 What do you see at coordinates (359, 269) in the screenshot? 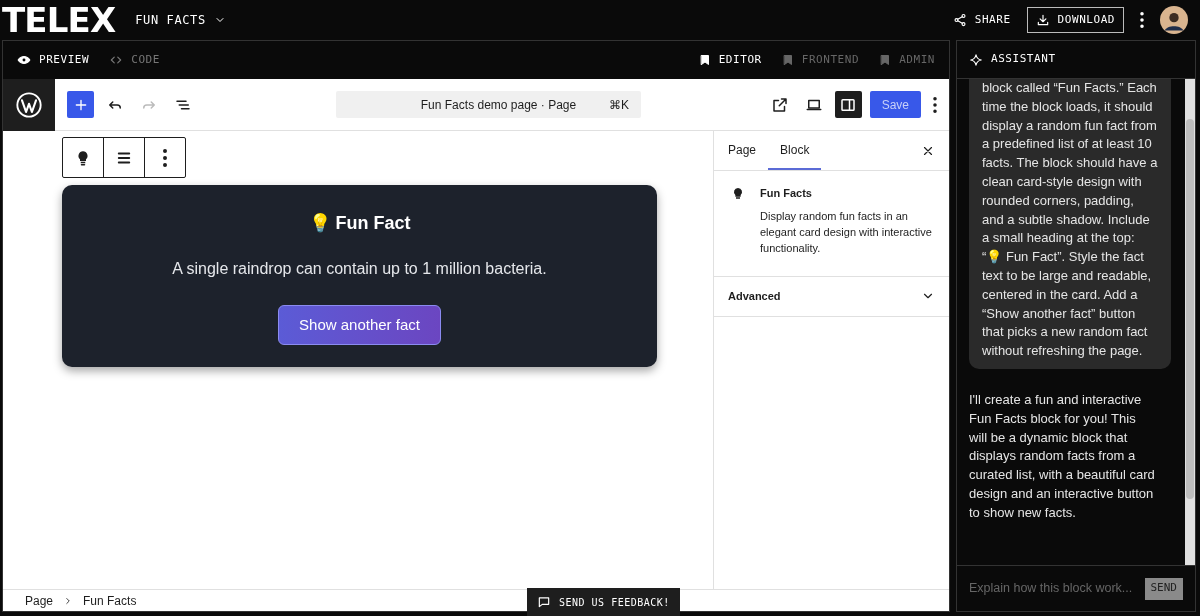
I see `fact-text: A single raindrop can contain up to 1 million bacteria.` at bounding box center [359, 269].